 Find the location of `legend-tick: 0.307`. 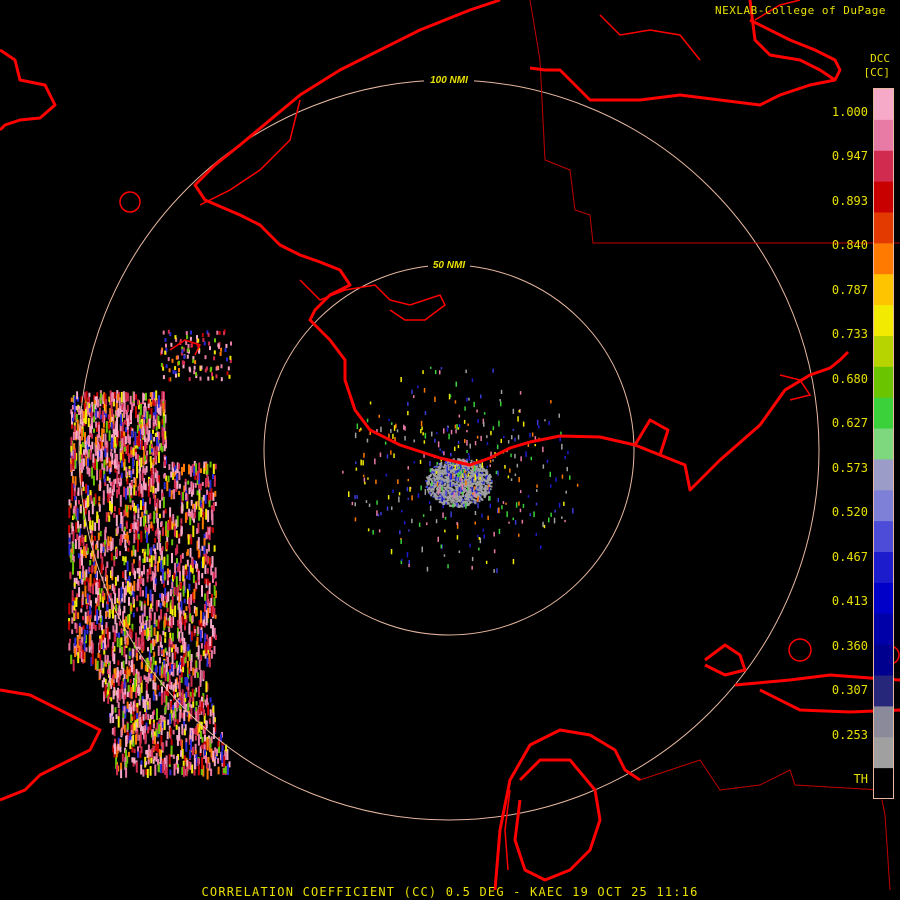

legend-tick: 0.307 is located at coordinates (849, 690).